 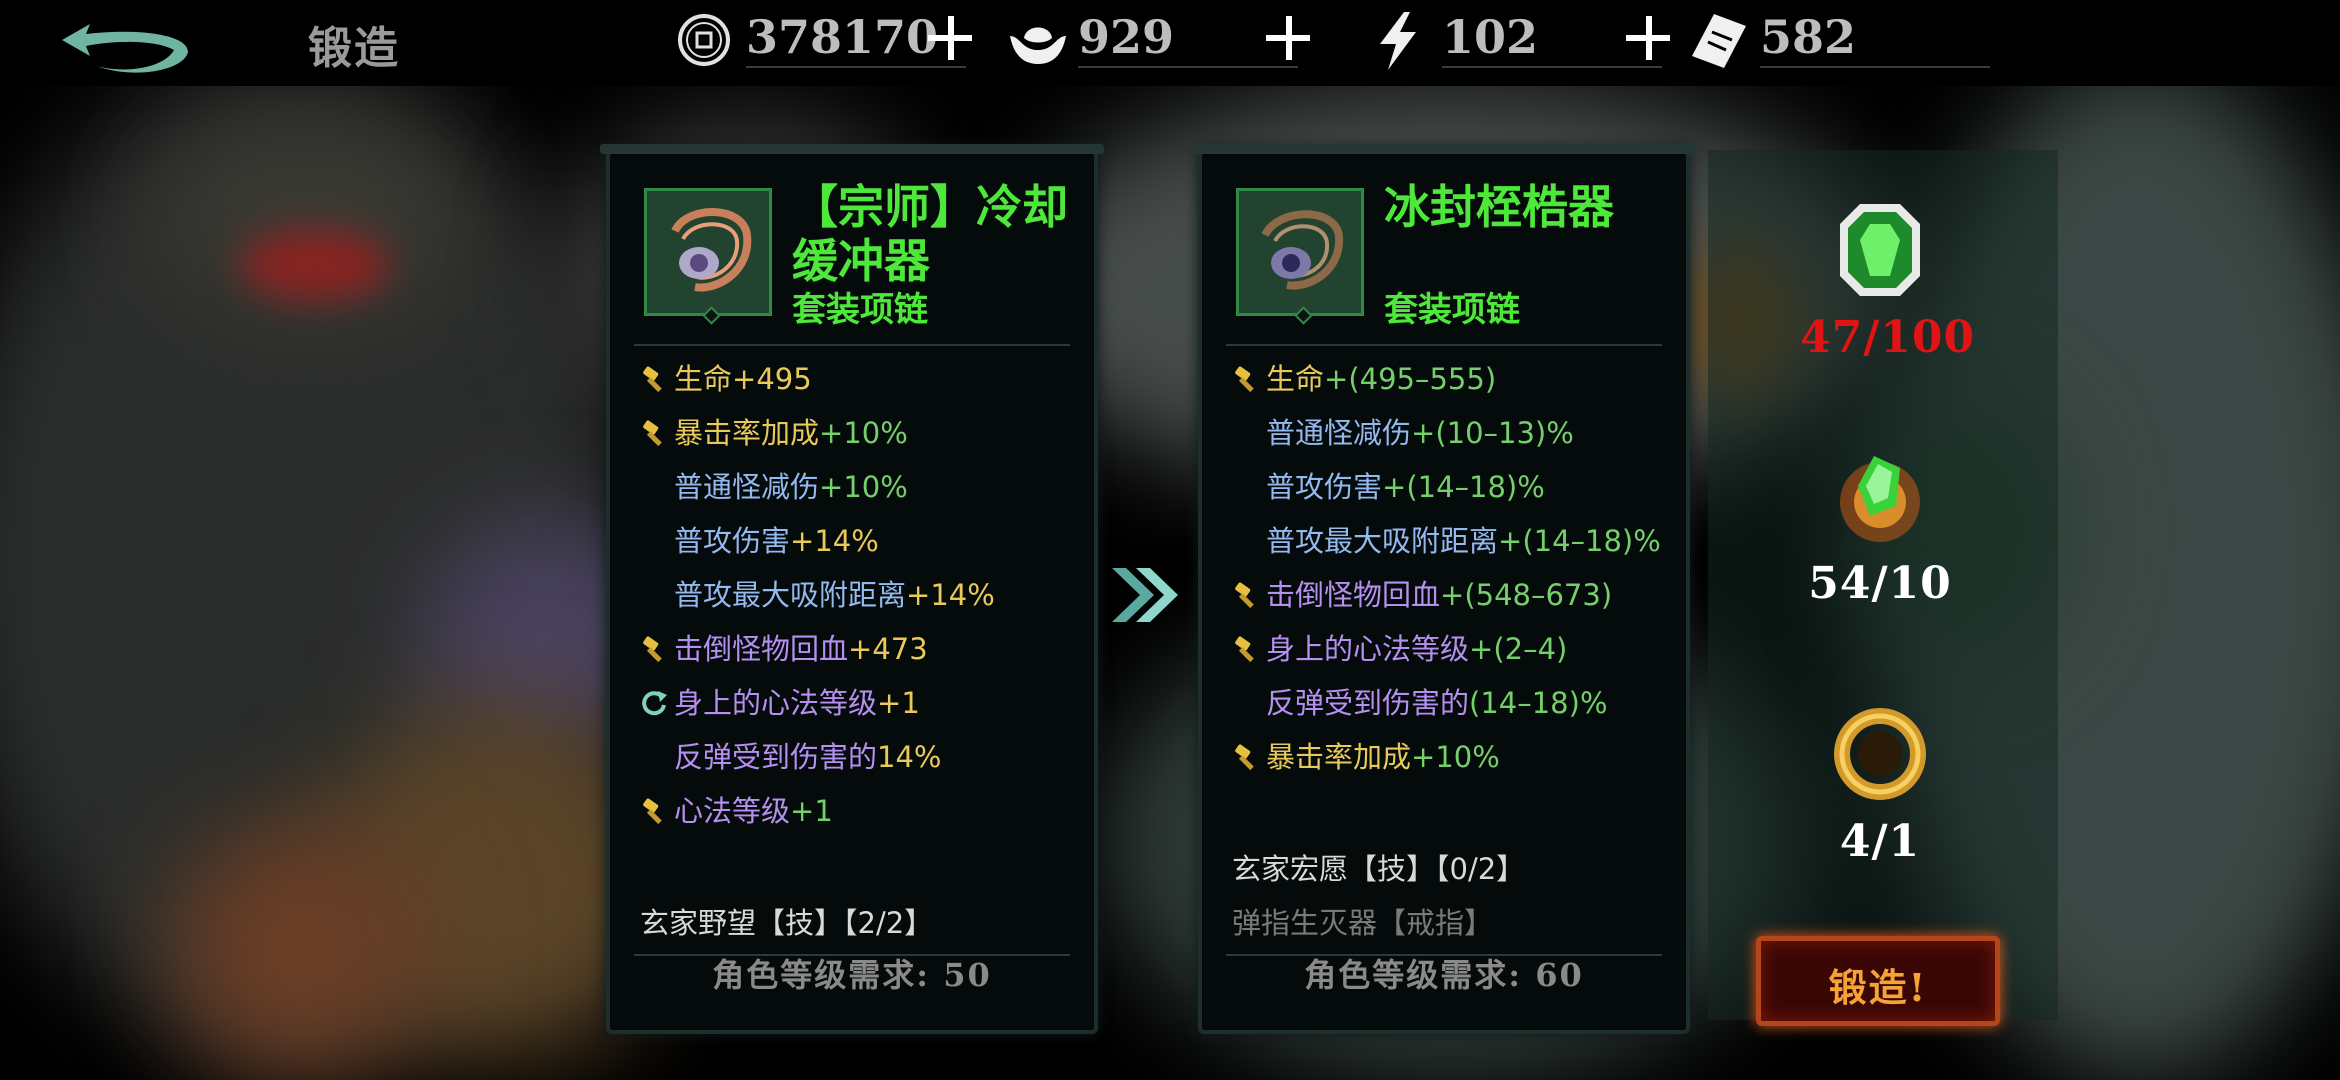 I want to click on page-title: 锻造, so click(x=354, y=48).